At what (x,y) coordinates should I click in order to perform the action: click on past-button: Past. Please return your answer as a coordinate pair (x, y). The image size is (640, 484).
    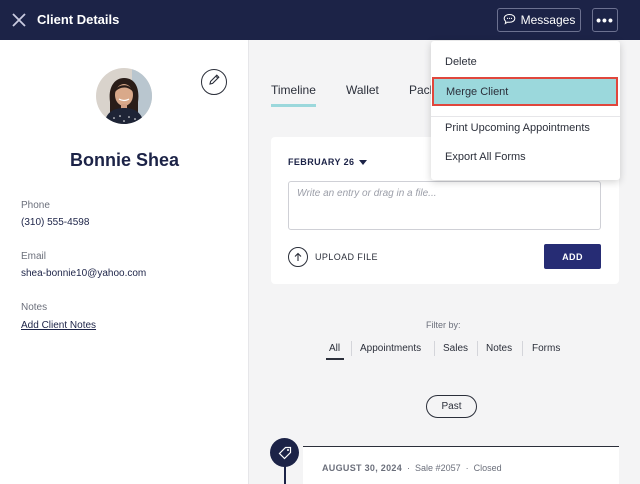
    Looking at the image, I should click on (451, 406).